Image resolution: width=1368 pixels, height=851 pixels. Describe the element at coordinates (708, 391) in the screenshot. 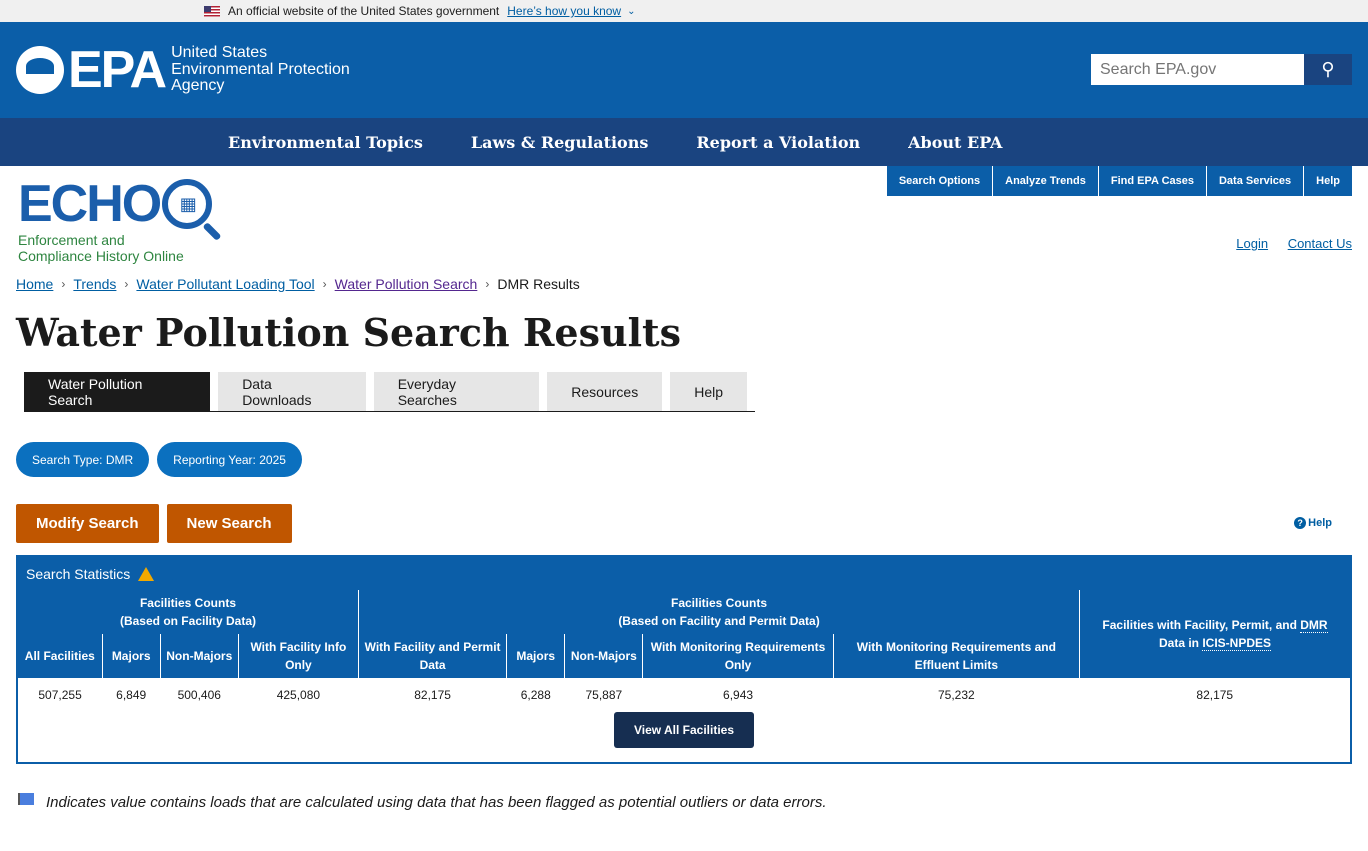

I see `tab-help: Help` at that location.